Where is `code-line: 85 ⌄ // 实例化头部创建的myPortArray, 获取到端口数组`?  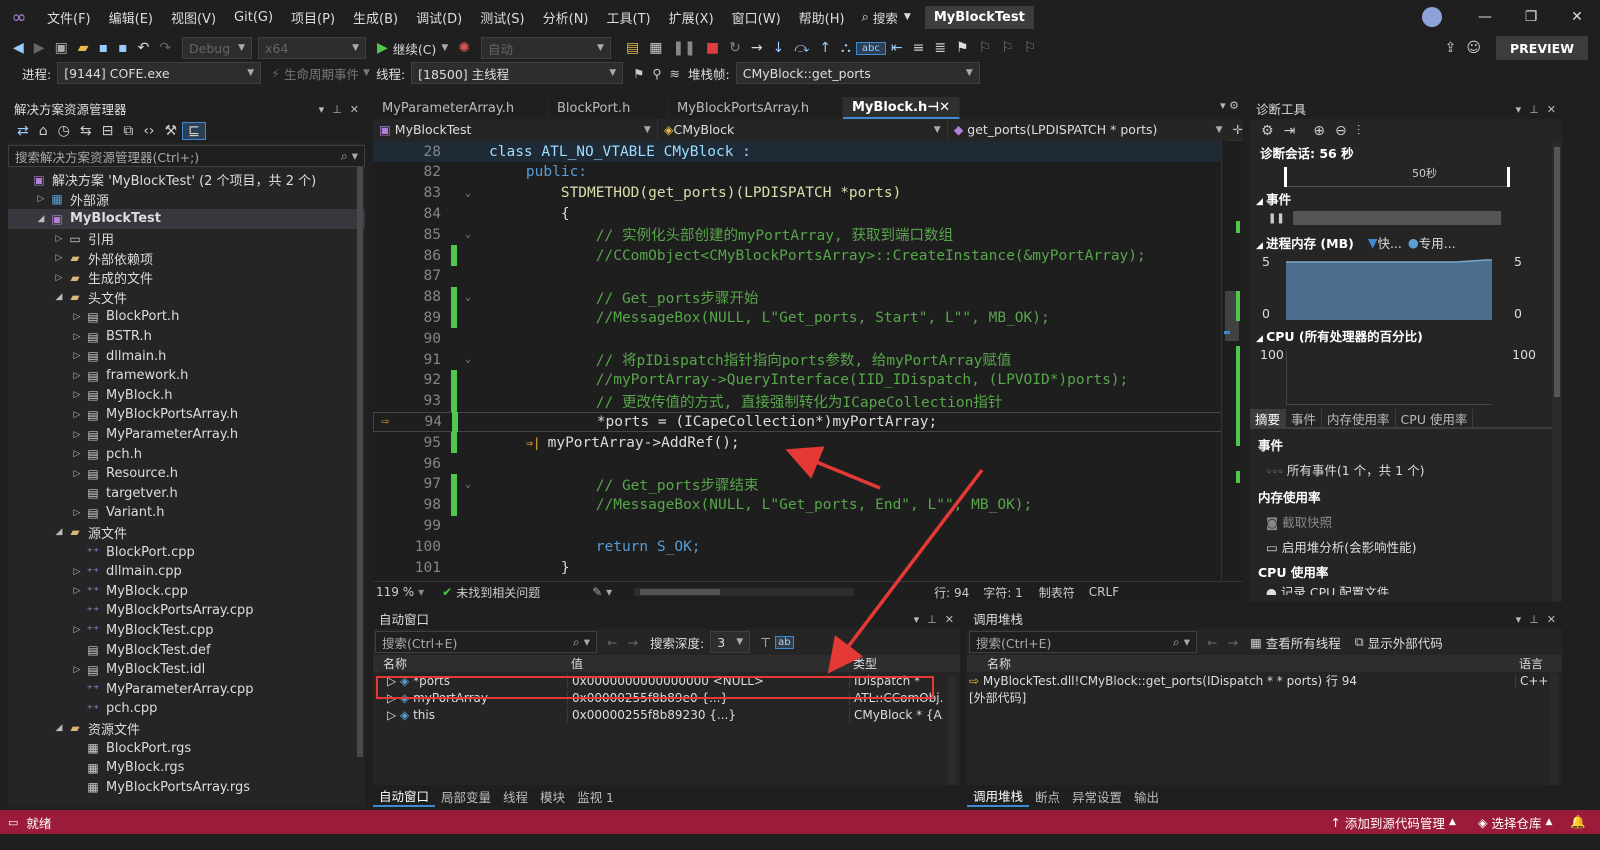
code-line: 85 ⌄ // 实例化头部创建的myPortArray, 获取到端口数组 is located at coordinates (808, 234).